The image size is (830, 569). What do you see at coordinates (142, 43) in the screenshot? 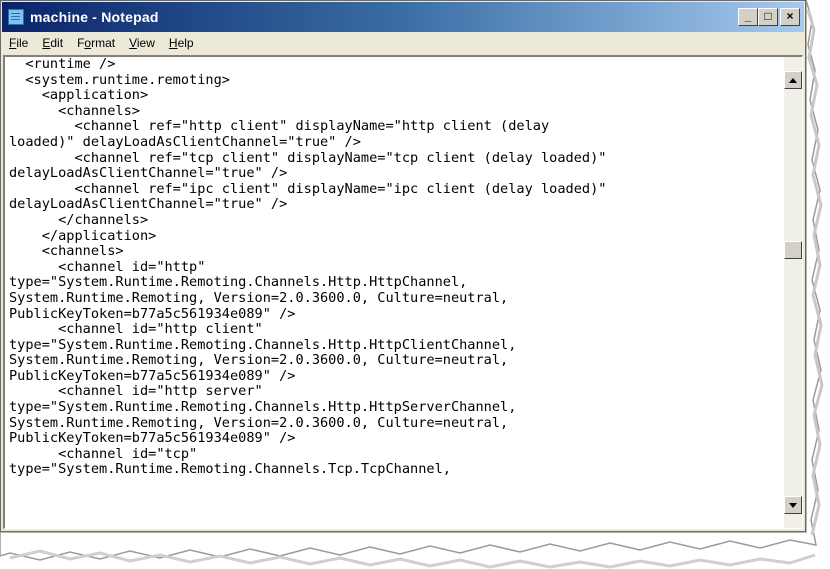
I see `menu-view: View` at bounding box center [142, 43].